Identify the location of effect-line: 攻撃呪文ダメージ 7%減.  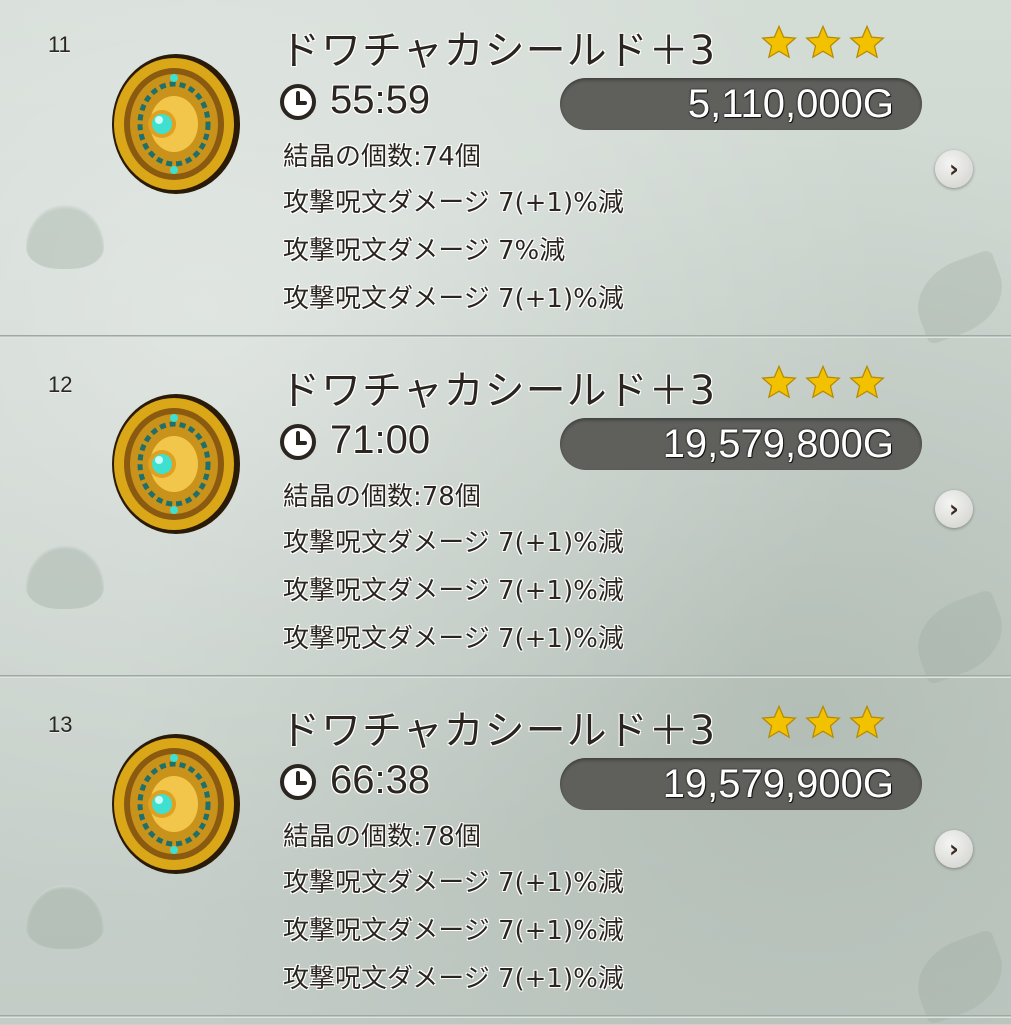
(424, 251).